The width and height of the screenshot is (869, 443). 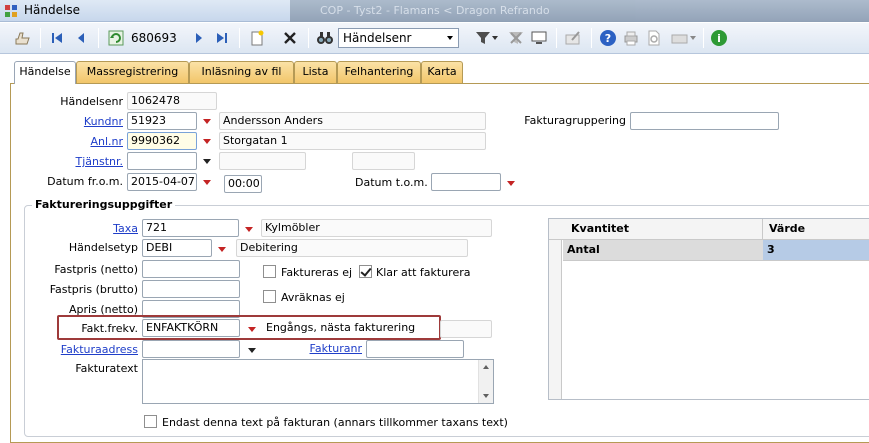 I want to click on monitor-icon, so click(x=539, y=37).